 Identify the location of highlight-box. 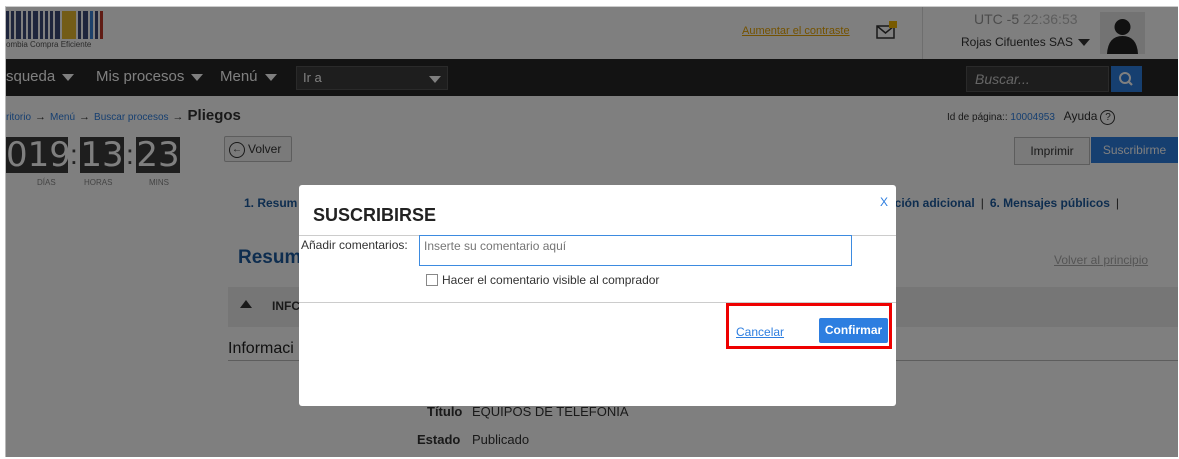
(809, 326).